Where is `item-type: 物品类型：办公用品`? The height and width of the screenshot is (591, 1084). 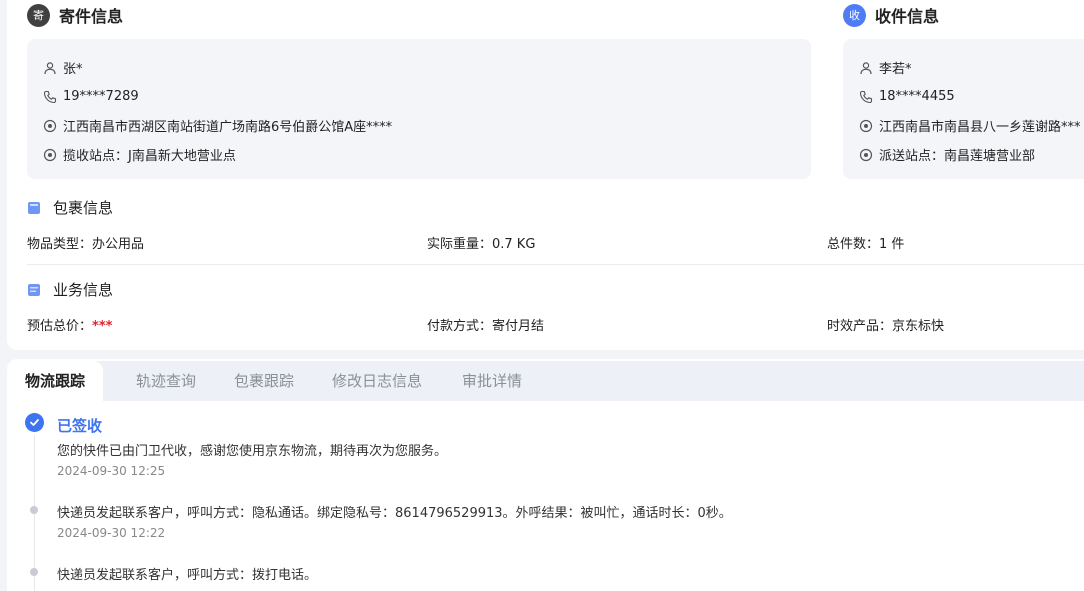
item-type: 物品类型：办公用品 is located at coordinates (86, 244).